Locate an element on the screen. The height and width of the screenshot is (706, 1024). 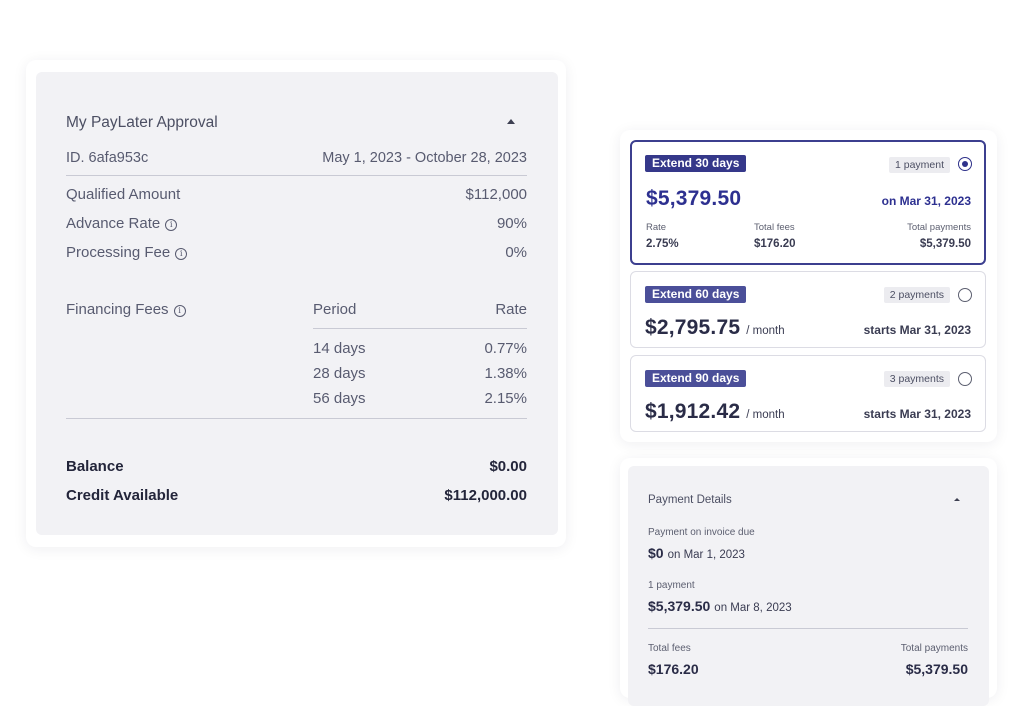
payment-count-label: 1 payment is located at coordinates (671, 585).